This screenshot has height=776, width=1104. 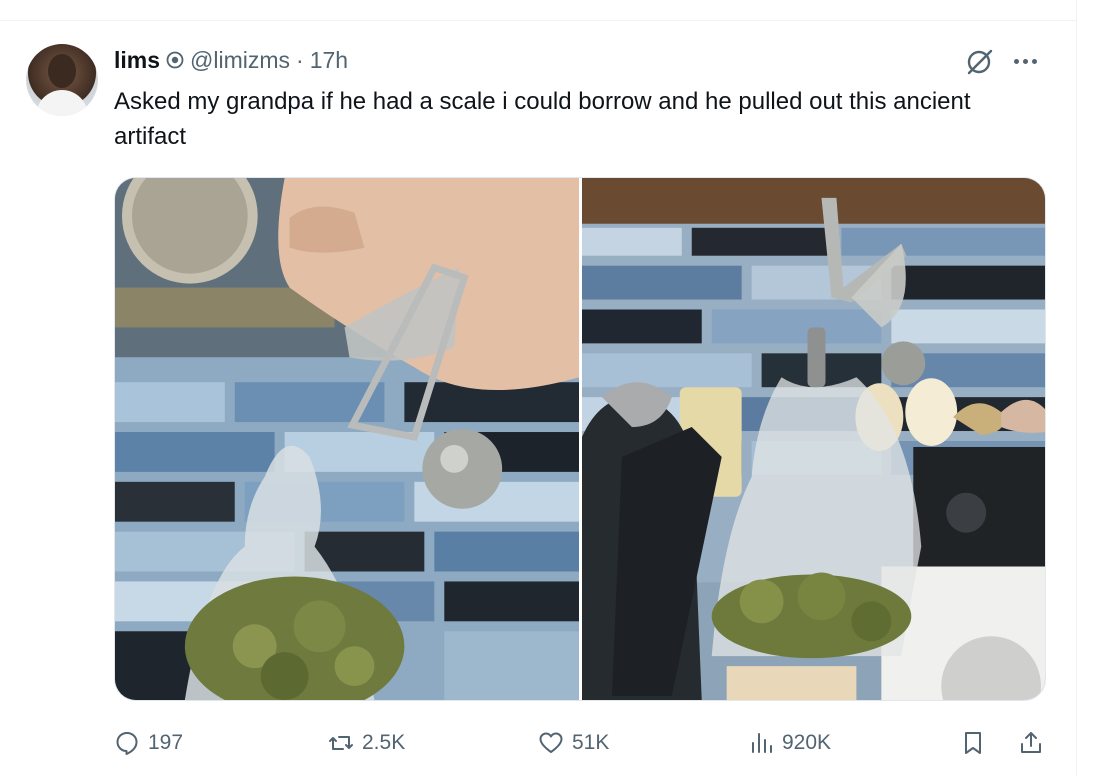 I want to click on tweet-actions: 197 2.5K 51K 920K, so click(x=580, y=743).